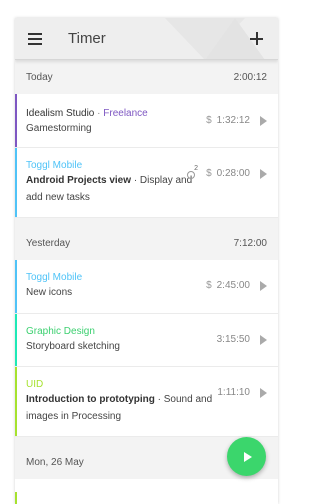 This screenshot has width=320, height=504. What do you see at coordinates (48, 243) in the screenshot?
I see `day-label: Yesterday` at bounding box center [48, 243].